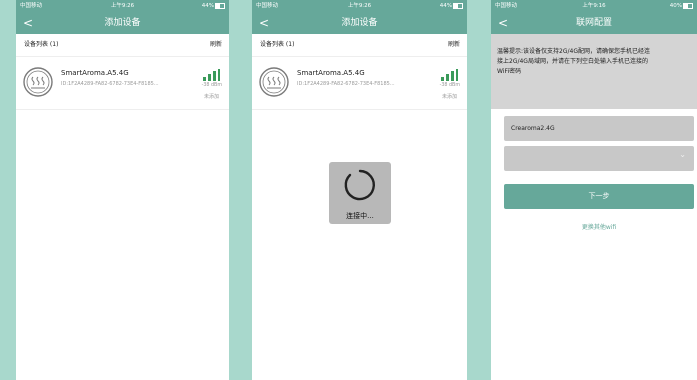  I want to click on header: 中国移动 上午9:16 40% < 联网配置, so click(594, 17).